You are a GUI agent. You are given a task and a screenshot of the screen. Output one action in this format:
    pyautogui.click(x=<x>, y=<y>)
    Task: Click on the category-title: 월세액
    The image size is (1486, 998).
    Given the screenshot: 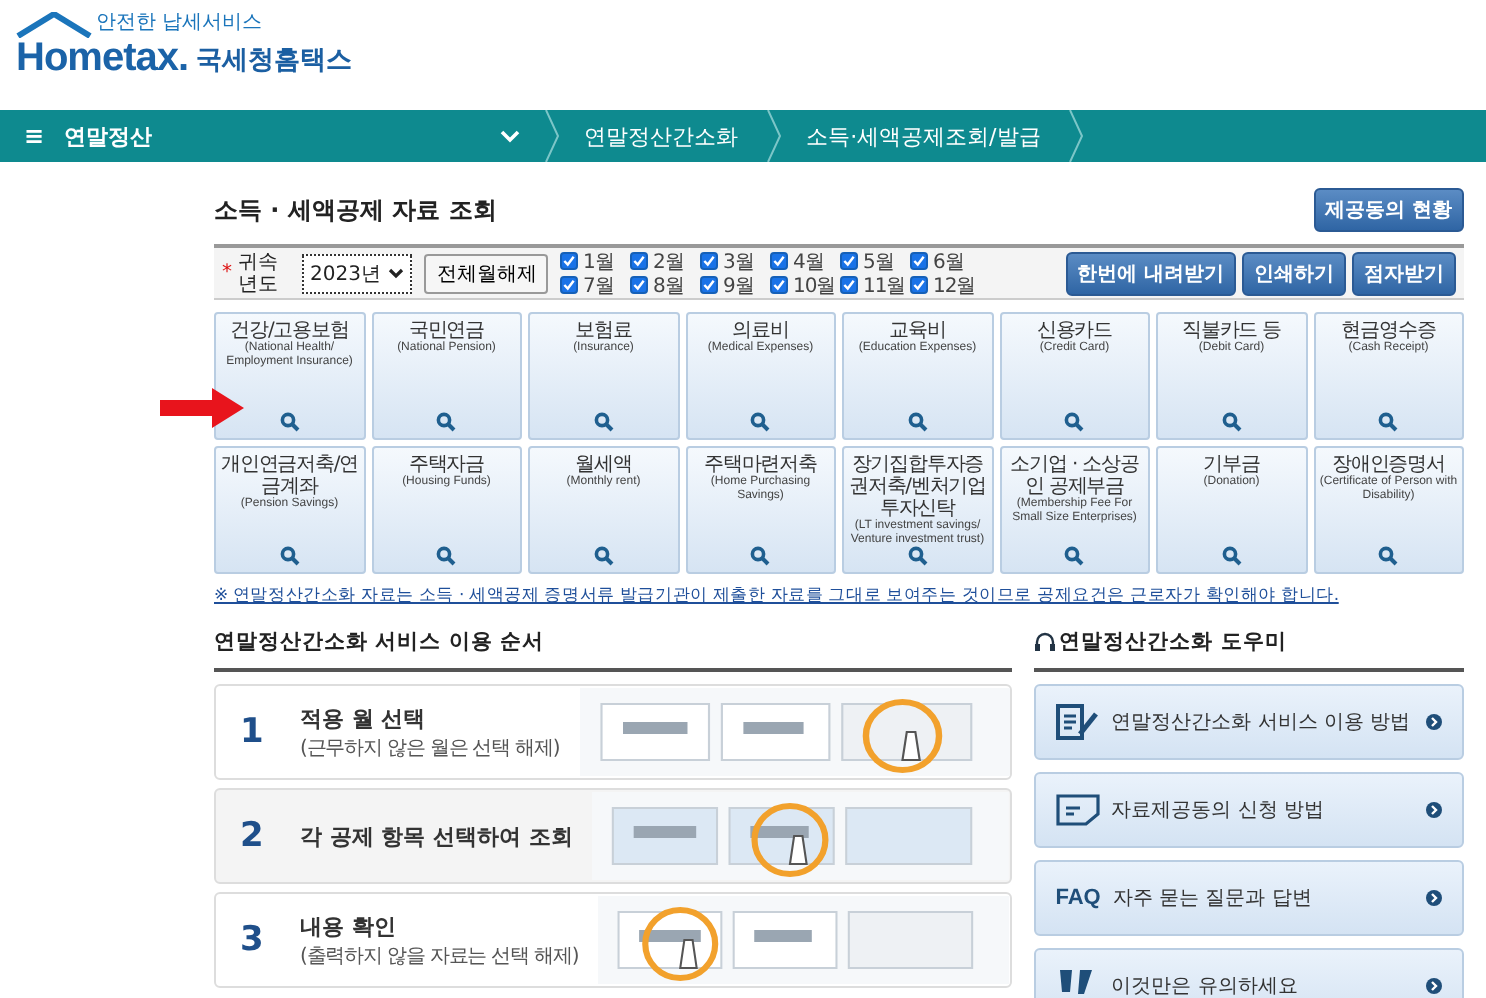 What is the action you would take?
    pyautogui.click(x=603, y=465)
    